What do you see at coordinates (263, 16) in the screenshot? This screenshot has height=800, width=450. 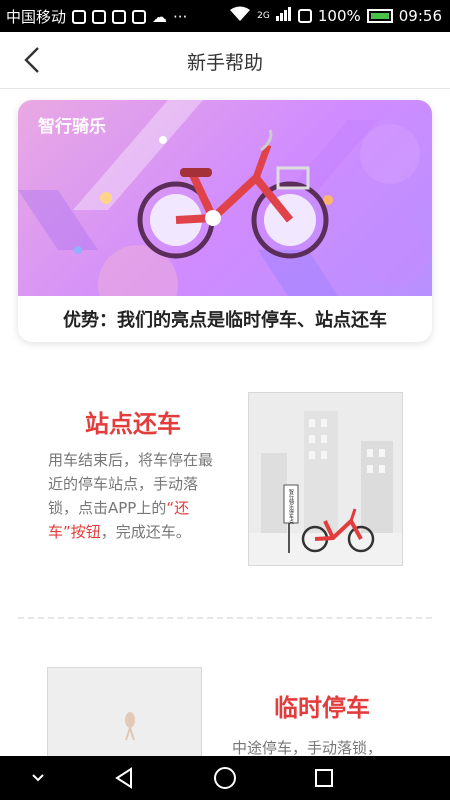 I see `network-label: 2G` at bounding box center [263, 16].